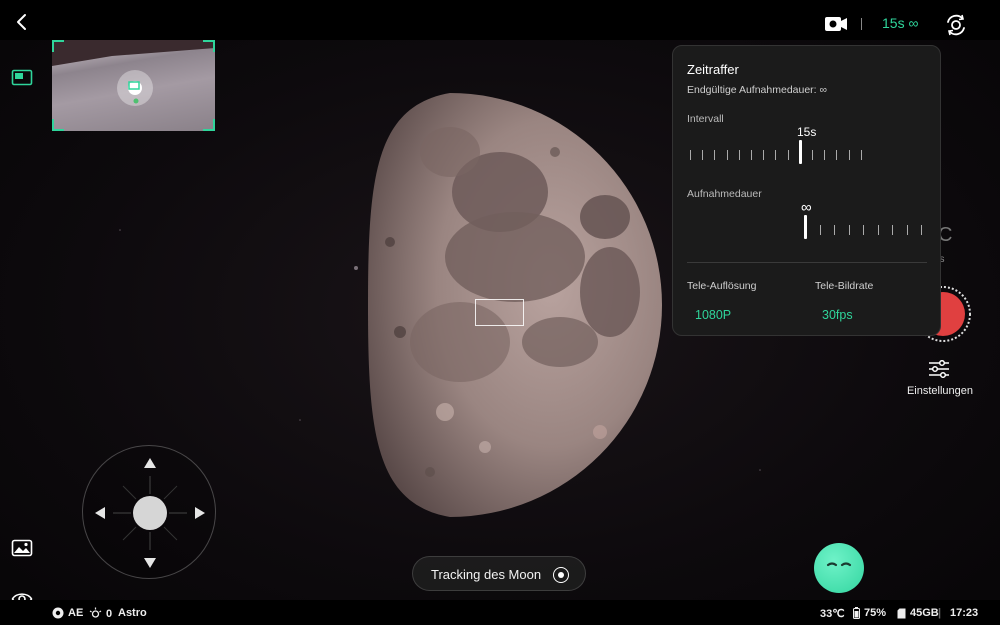  I want to click on battery-indicator: 75%, so click(869, 613).